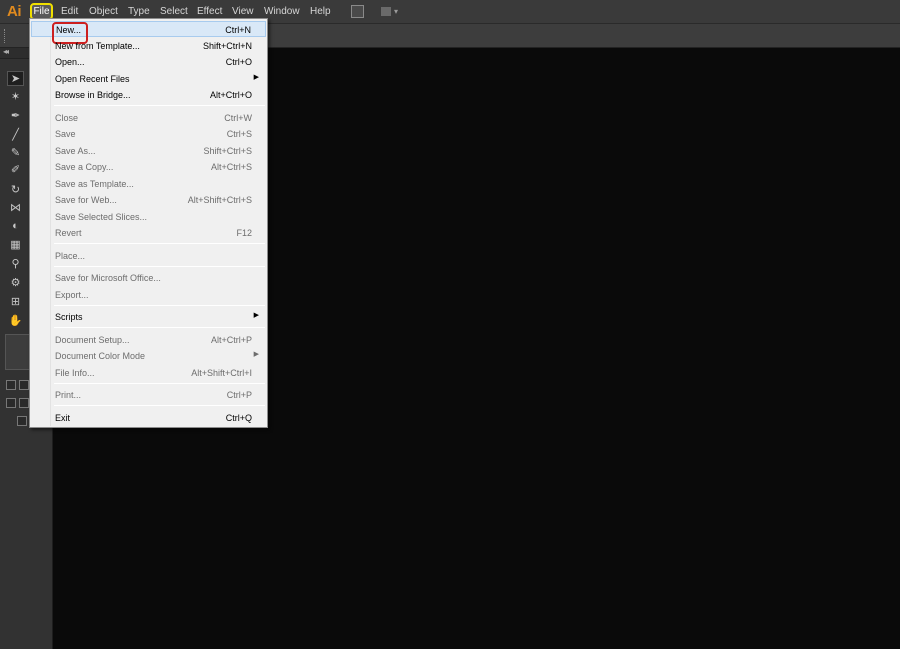  What do you see at coordinates (231, 340) in the screenshot?
I see `menu-item-shortcut: Alt+Ctrl+P` at bounding box center [231, 340].